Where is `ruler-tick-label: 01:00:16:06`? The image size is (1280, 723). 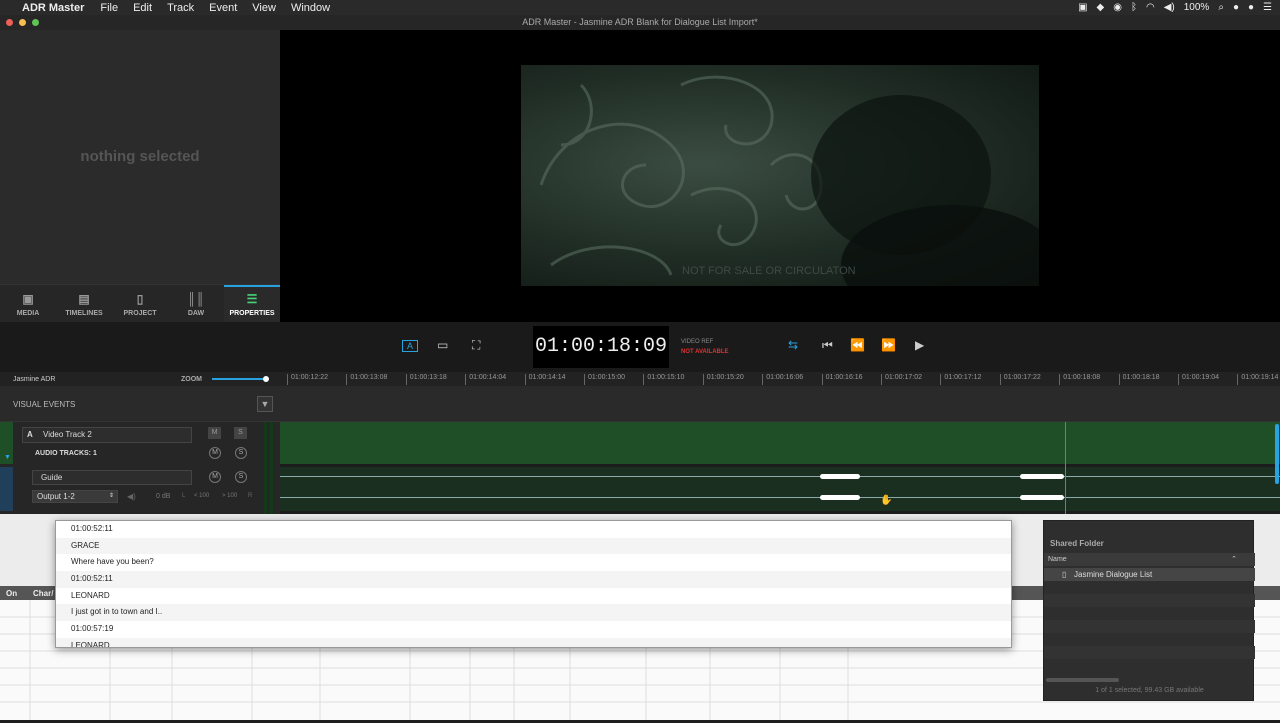 ruler-tick-label: 01:00:16:06 is located at coordinates (782, 379).